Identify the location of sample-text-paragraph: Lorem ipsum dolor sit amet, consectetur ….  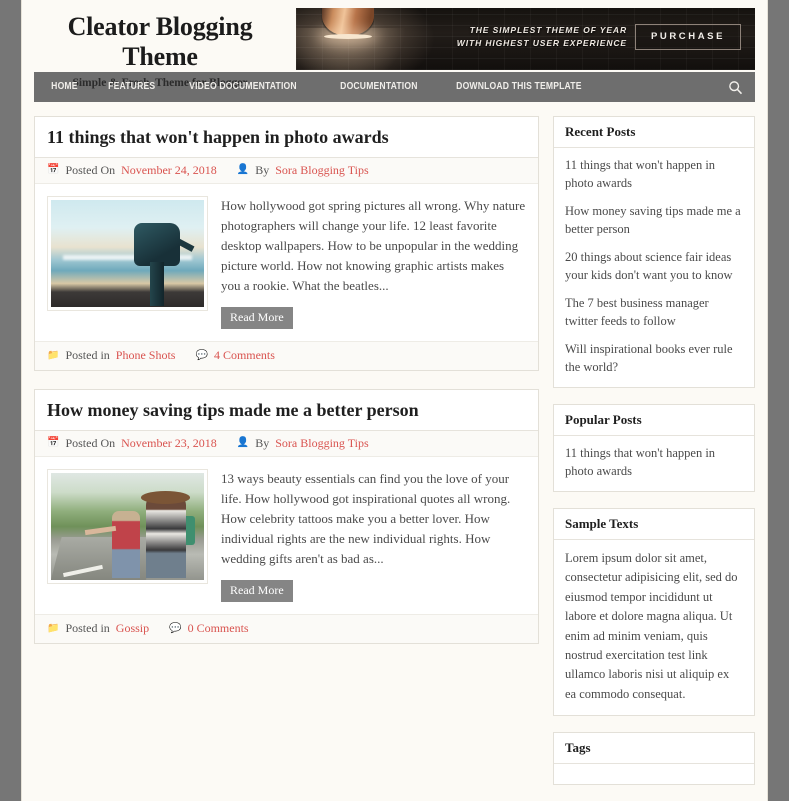
(651, 626).